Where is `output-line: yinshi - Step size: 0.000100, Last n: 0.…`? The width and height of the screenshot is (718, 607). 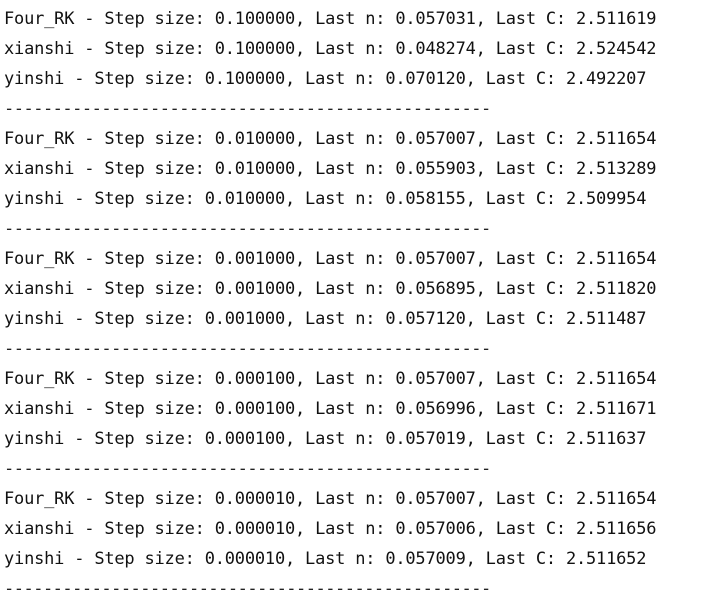 output-line: yinshi - Step size: 0.000100, Last n: 0.… is located at coordinates (325, 439).